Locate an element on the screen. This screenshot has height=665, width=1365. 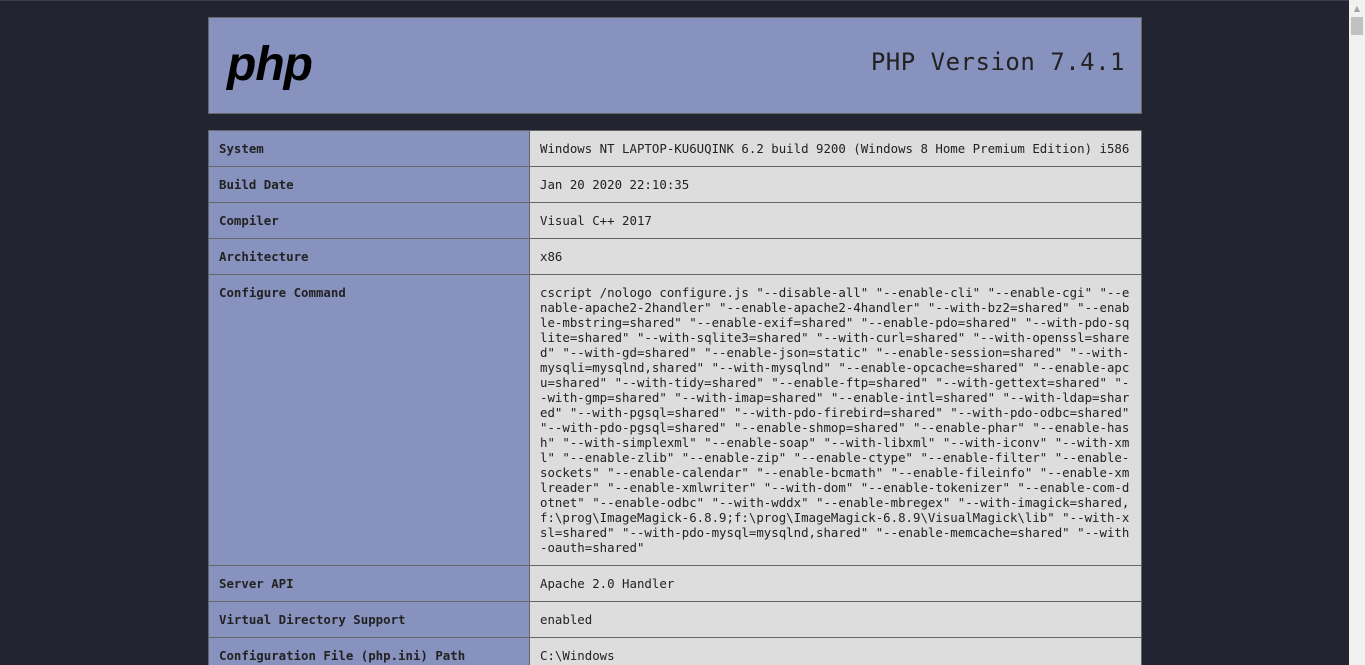
info-row: Build Date Jan 20 2020 22:10:35 is located at coordinates (675, 184).